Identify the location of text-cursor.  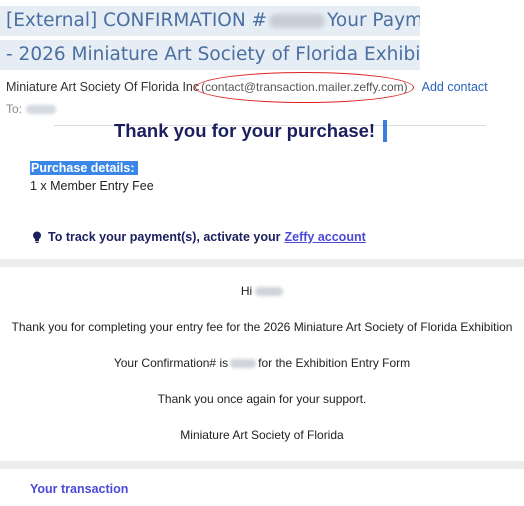
(385, 131).